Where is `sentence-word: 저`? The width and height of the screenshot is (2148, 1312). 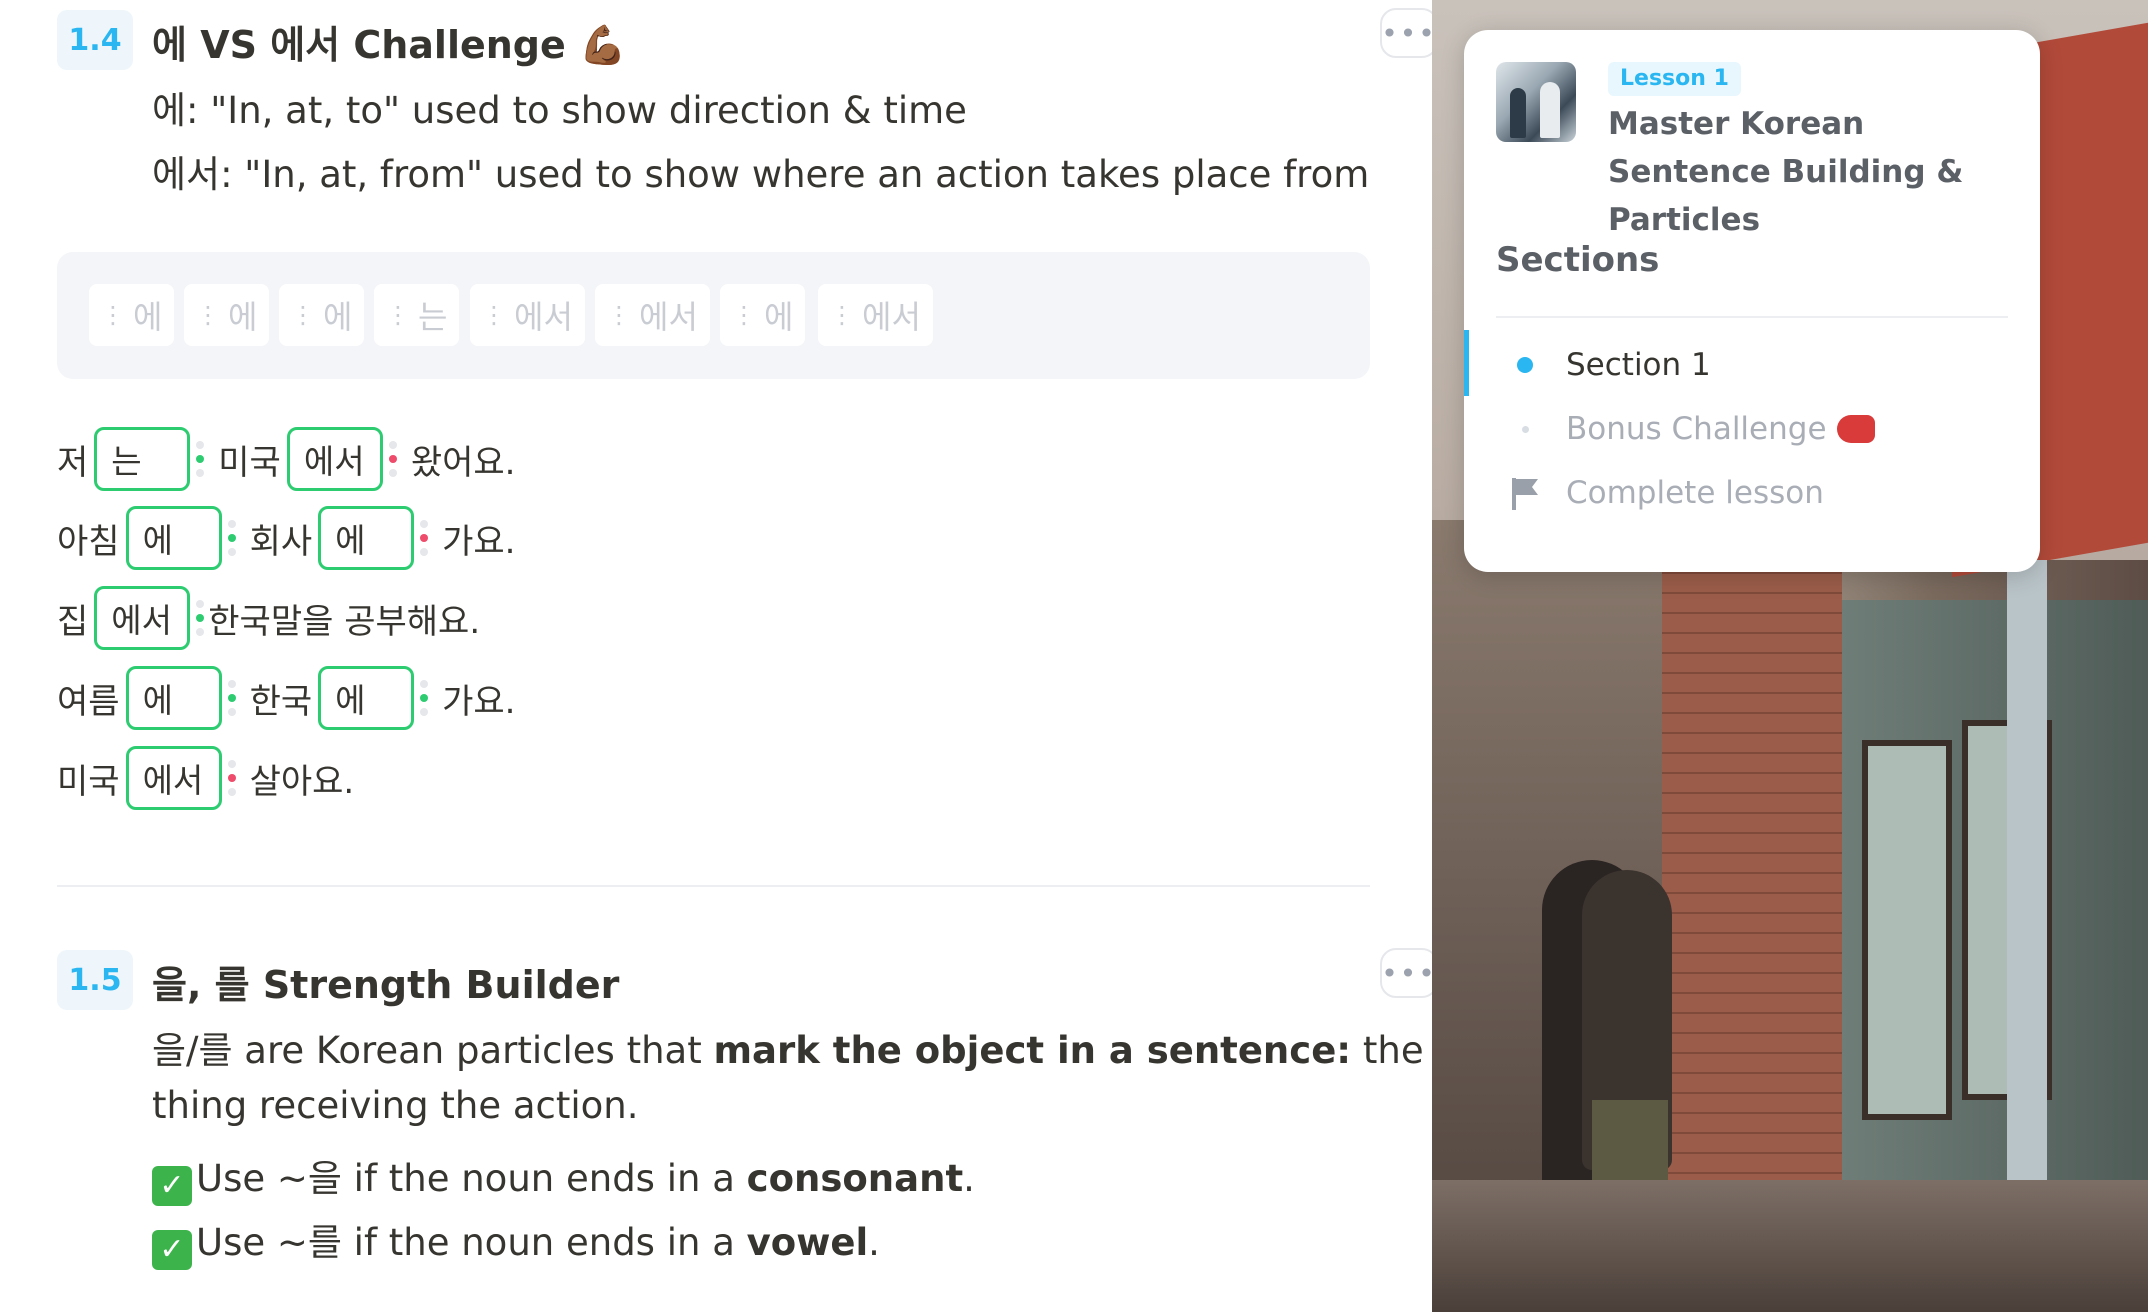
sentence-word: 저 is located at coordinates (73, 462).